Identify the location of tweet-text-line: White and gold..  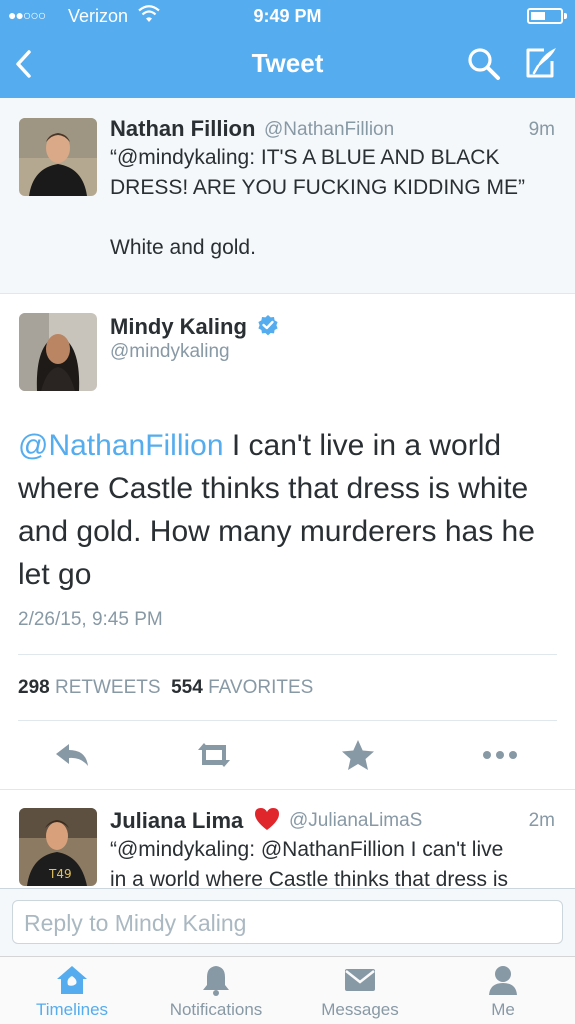
(183, 247).